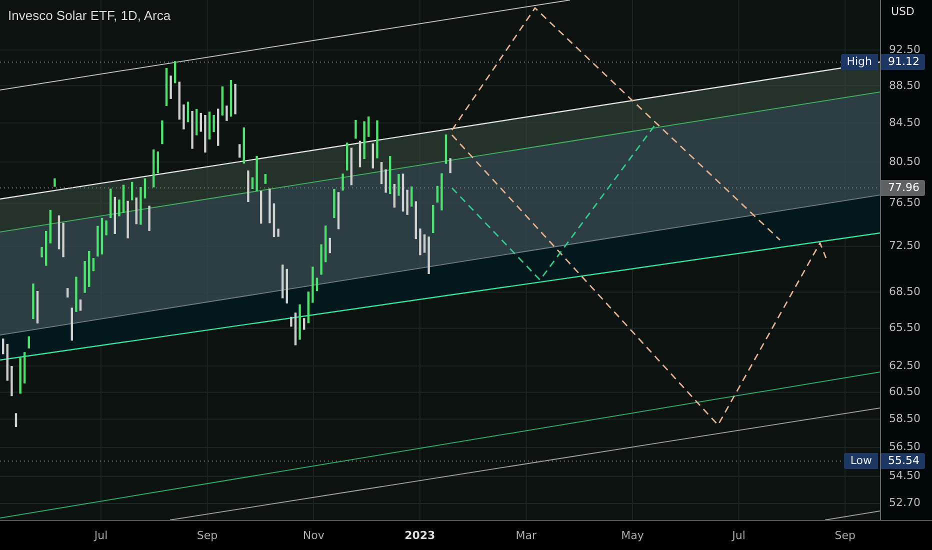 This screenshot has height=550, width=932. What do you see at coordinates (904, 246) in the screenshot?
I see `price-axis-label: 72.50` at bounding box center [904, 246].